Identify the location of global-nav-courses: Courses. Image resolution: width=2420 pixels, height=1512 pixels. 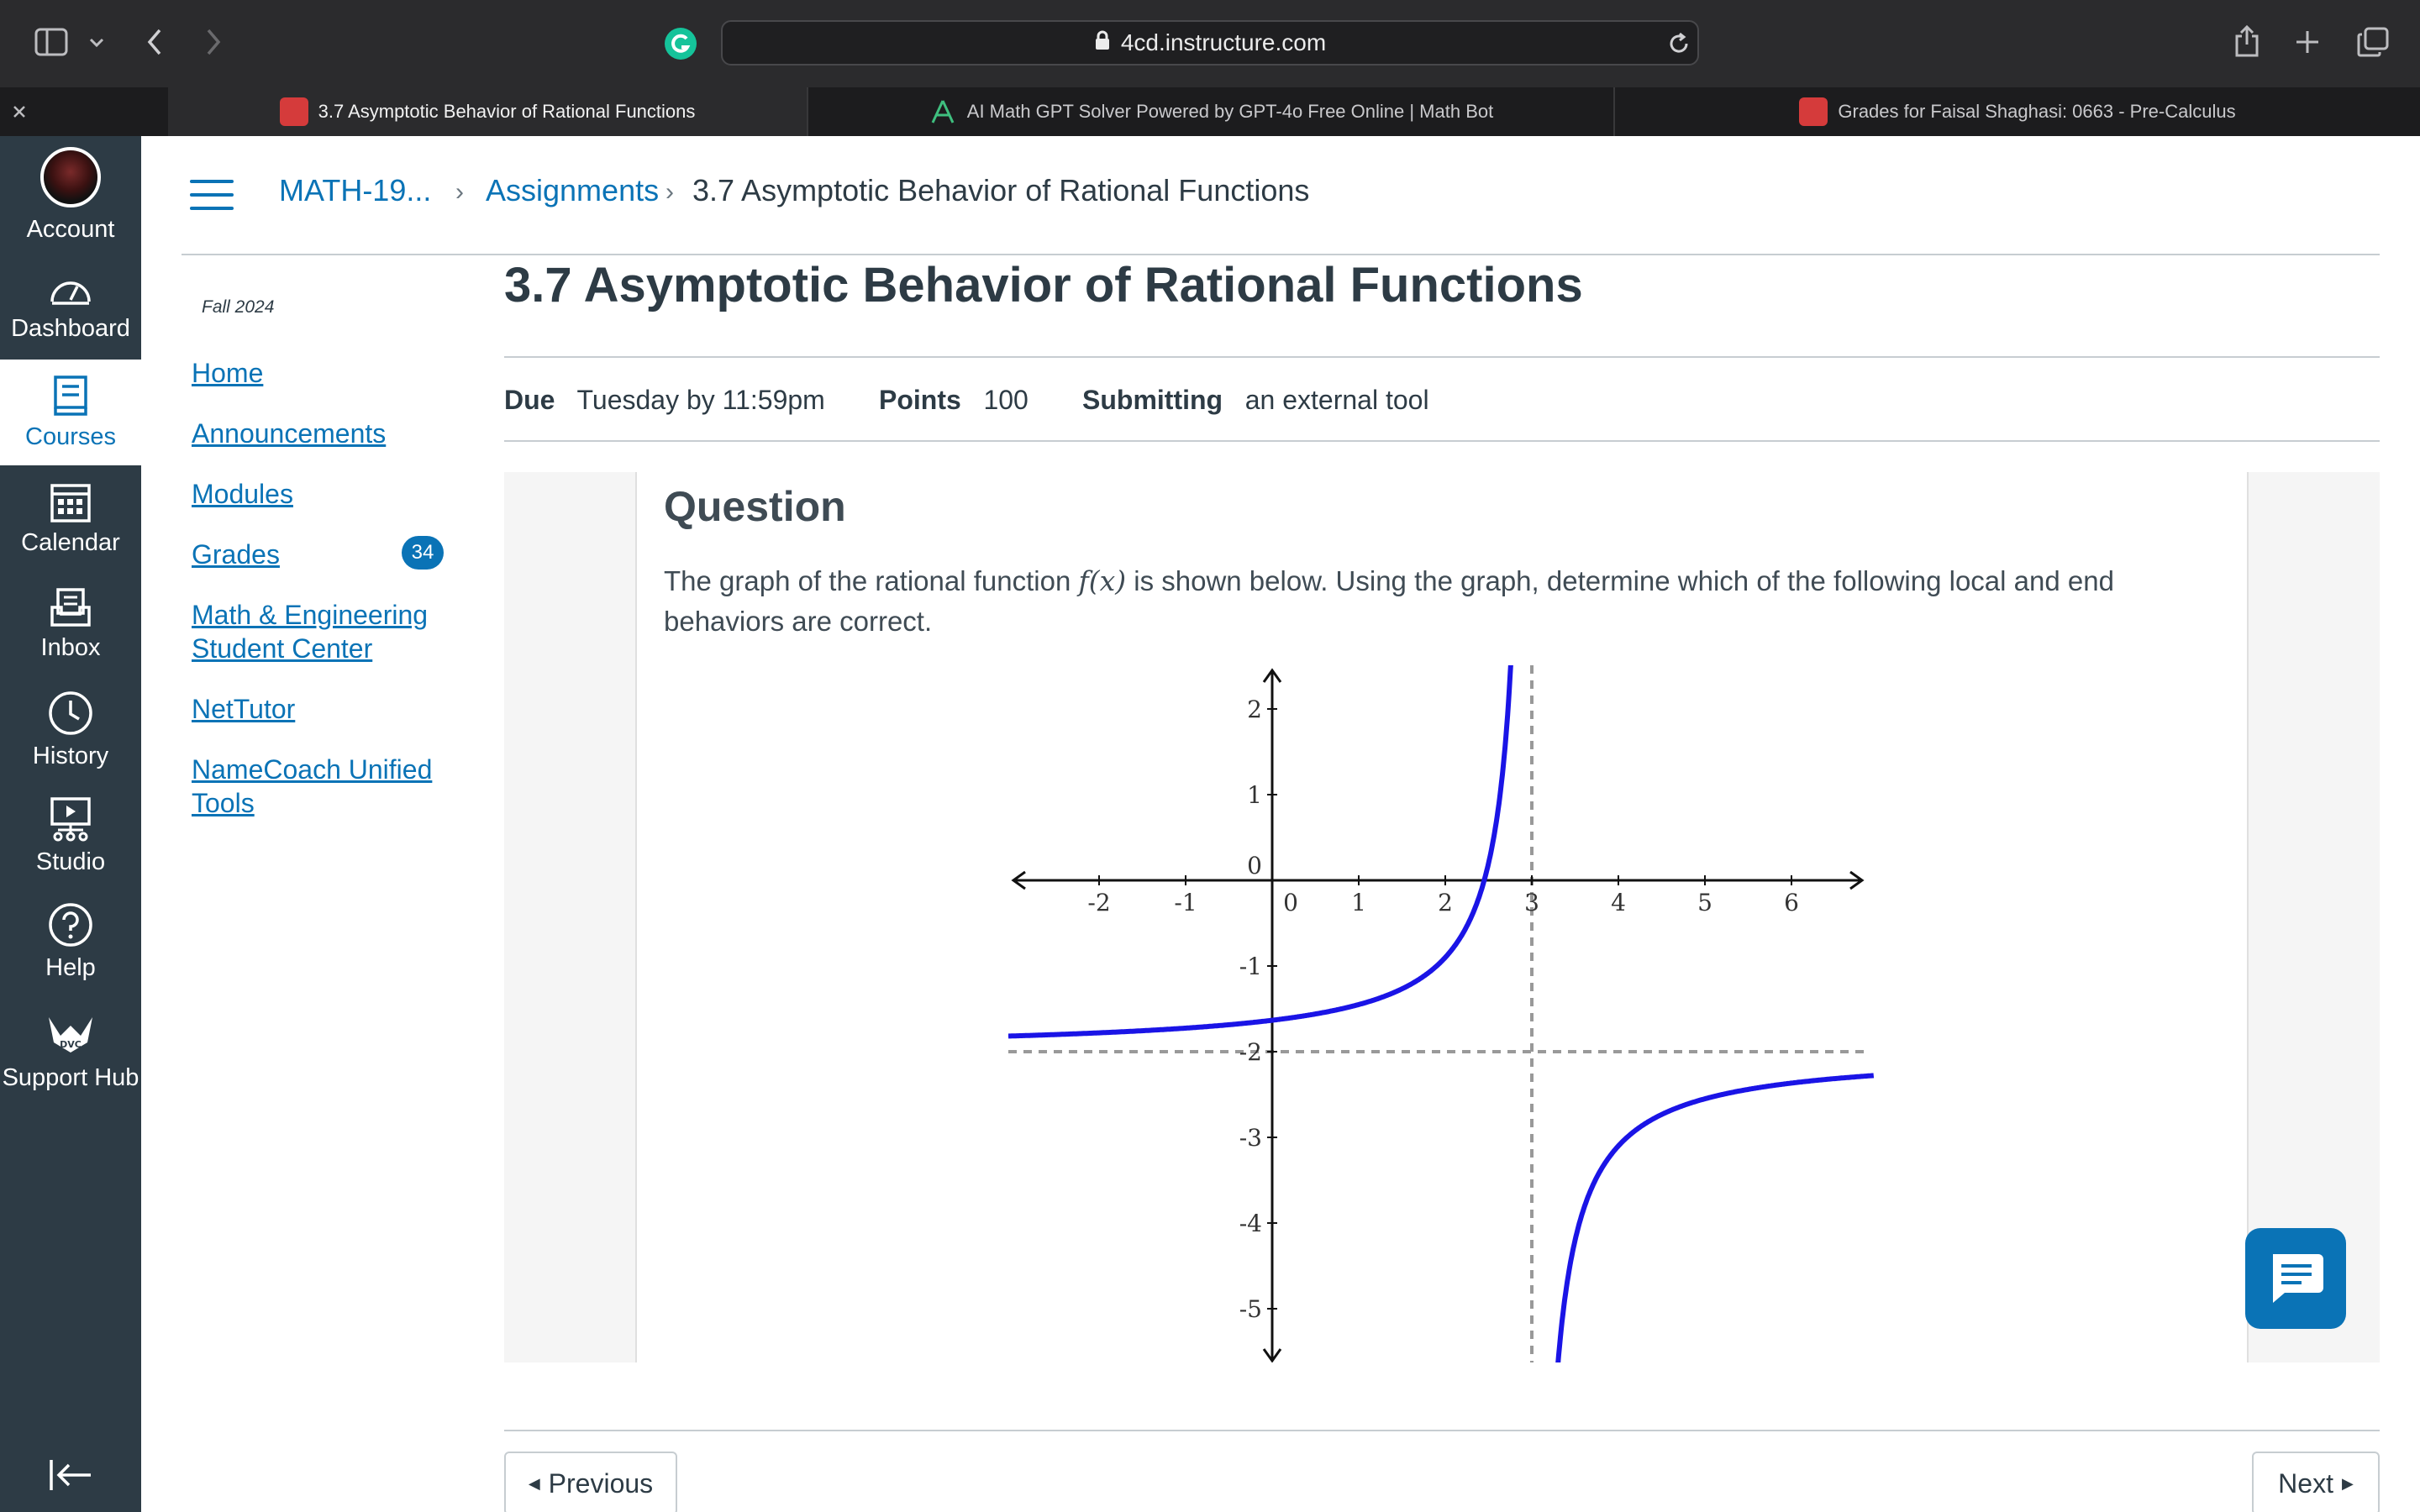
(70, 412).